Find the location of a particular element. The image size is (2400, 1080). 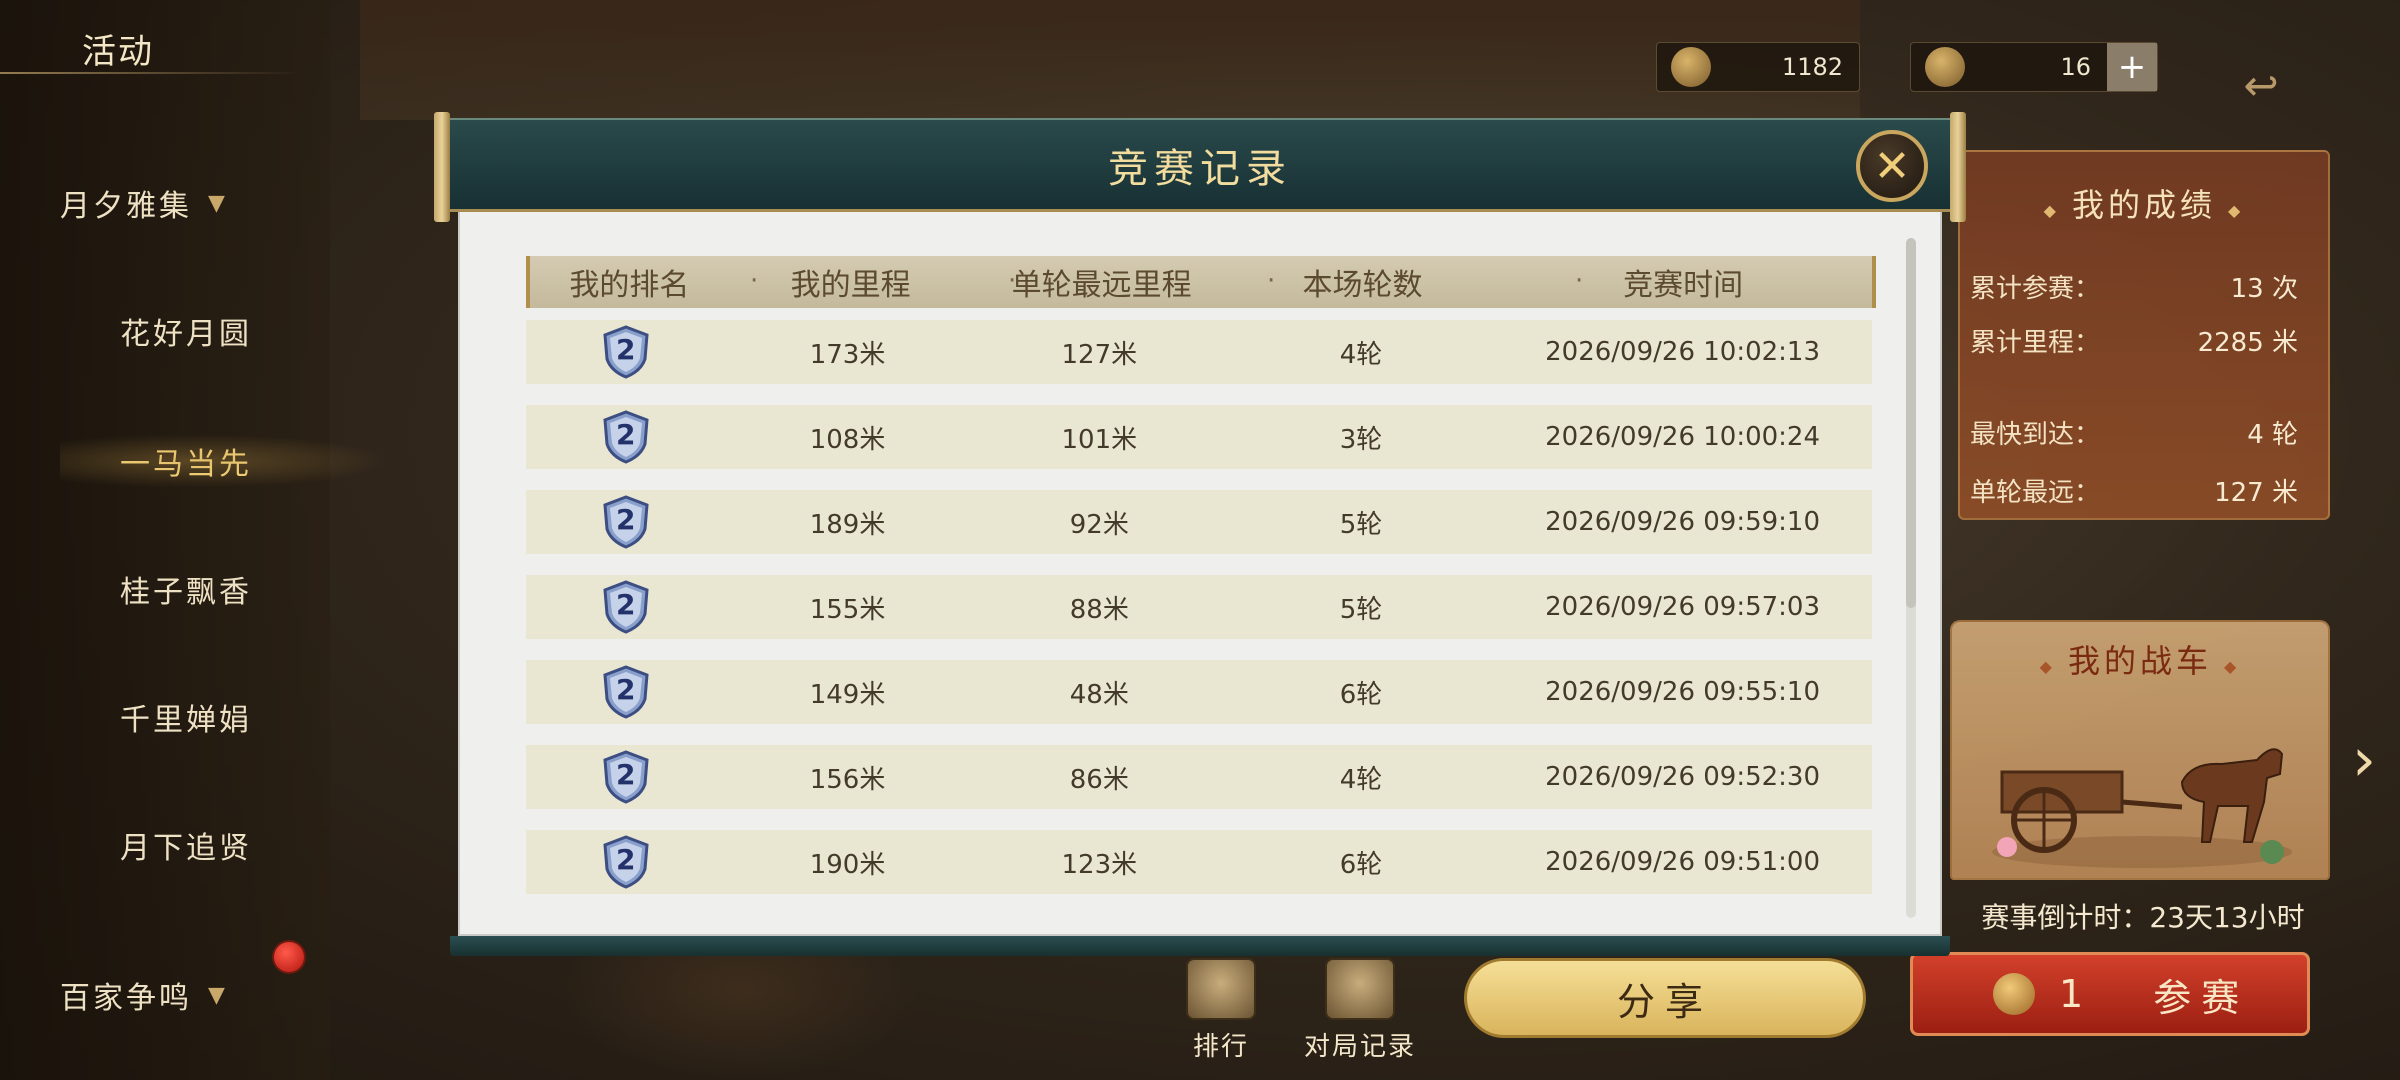

sidebar-item-yuexia: 月下追贤 is located at coordinates (250, 845).